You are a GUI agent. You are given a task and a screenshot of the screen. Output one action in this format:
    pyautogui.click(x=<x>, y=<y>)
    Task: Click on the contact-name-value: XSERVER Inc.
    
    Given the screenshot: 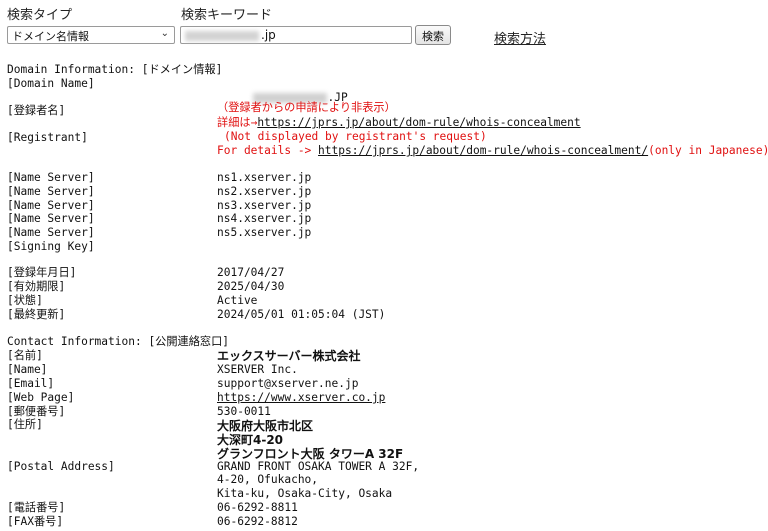 What is the action you would take?
    pyautogui.click(x=257, y=369)
    